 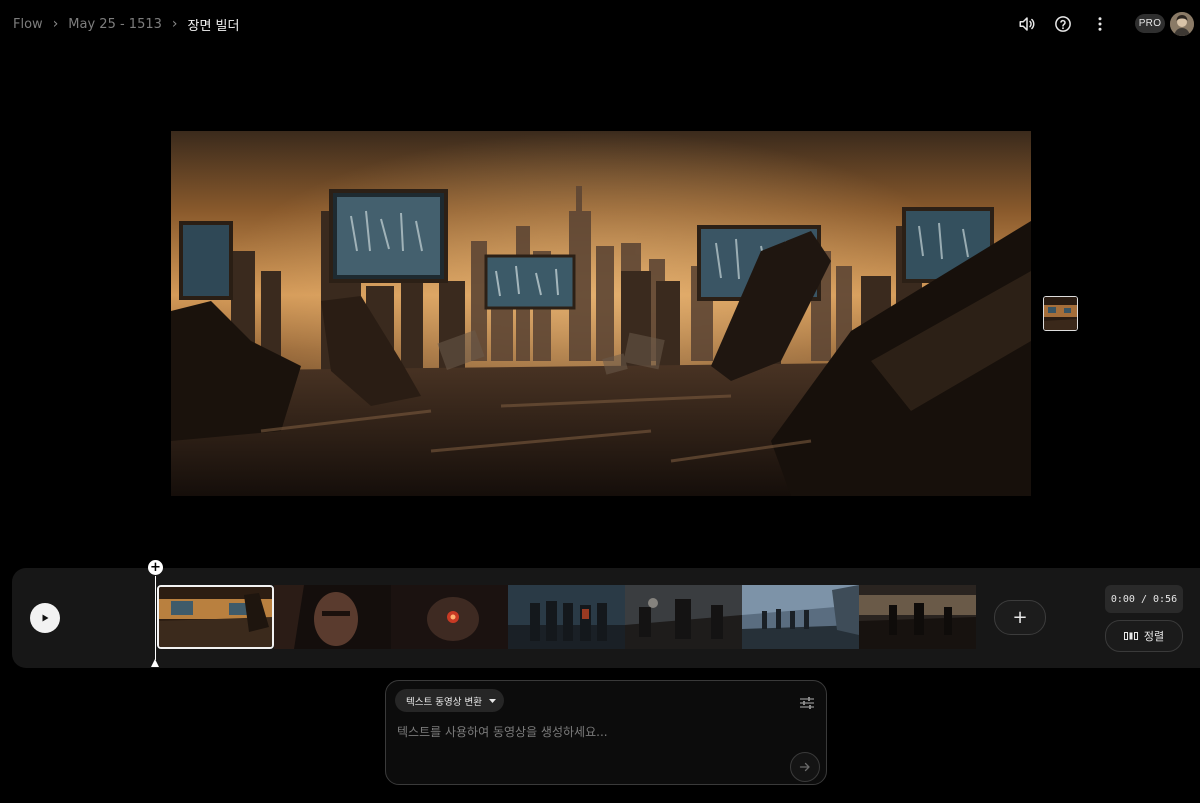 I want to click on caret-down-icon, so click(x=492, y=700).